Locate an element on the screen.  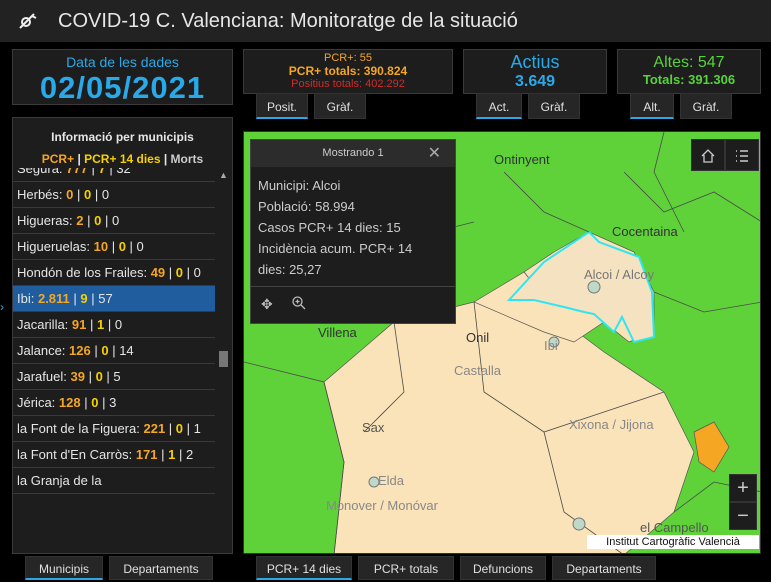
list-item: Jalance: 126 | 0 | 14 is located at coordinates (114, 351).